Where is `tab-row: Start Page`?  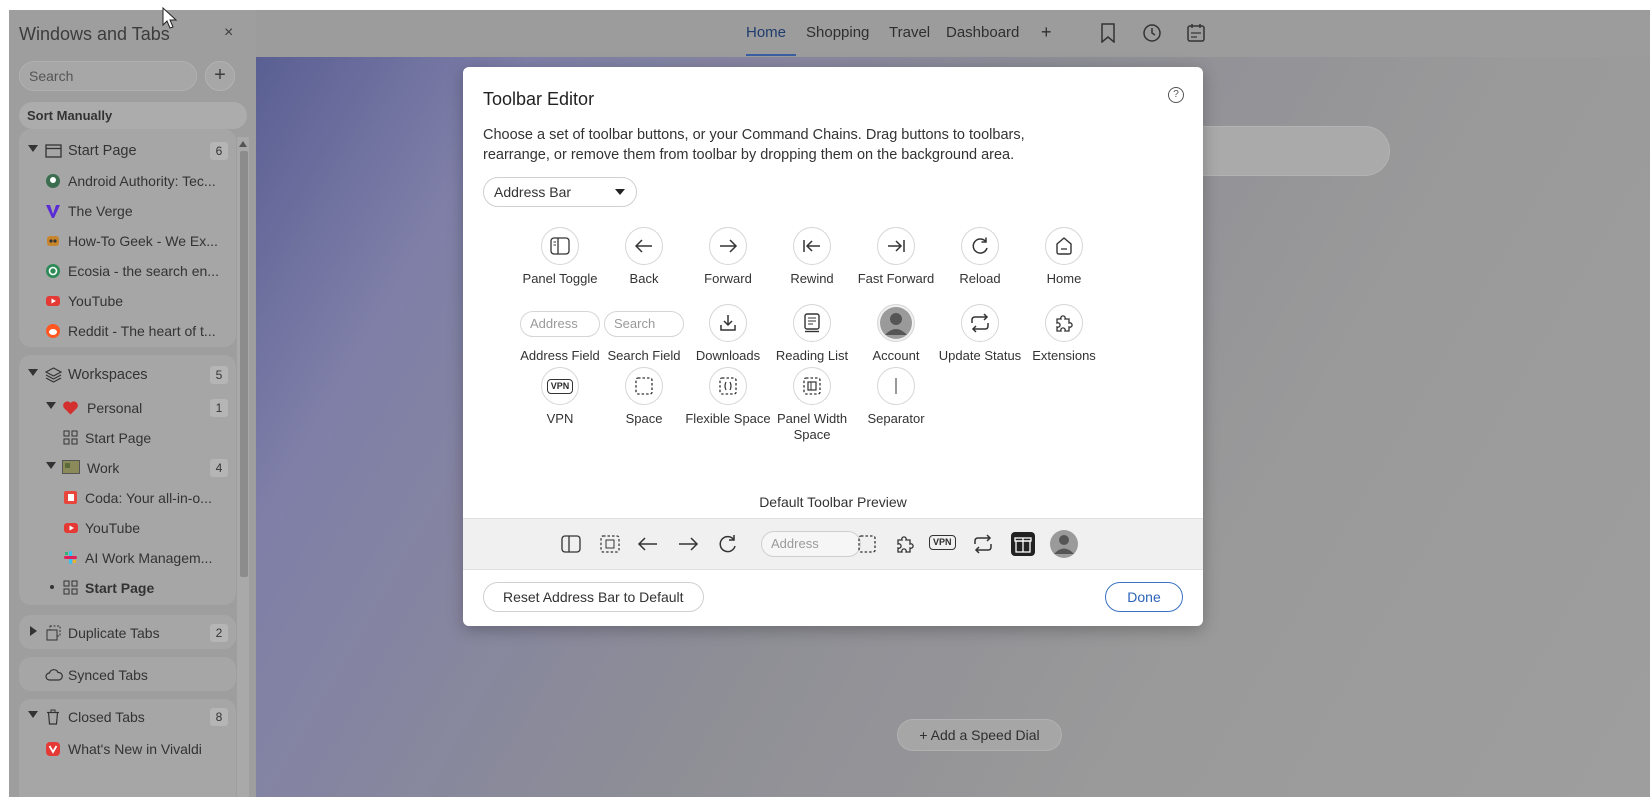 tab-row: Start Page is located at coordinates (127, 437).